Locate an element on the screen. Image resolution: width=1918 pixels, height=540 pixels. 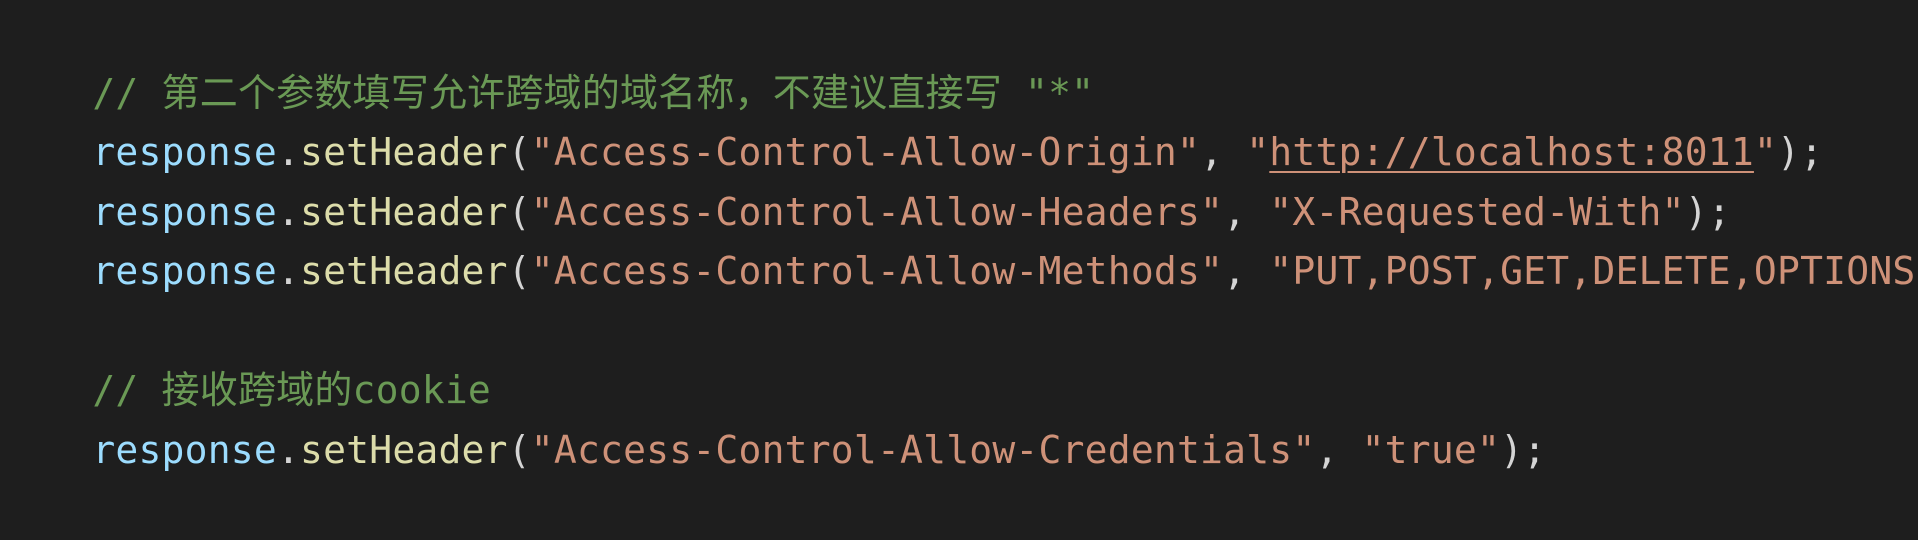
code-string-arg2: "X-Requested-With" is located at coordinates (1477, 211).